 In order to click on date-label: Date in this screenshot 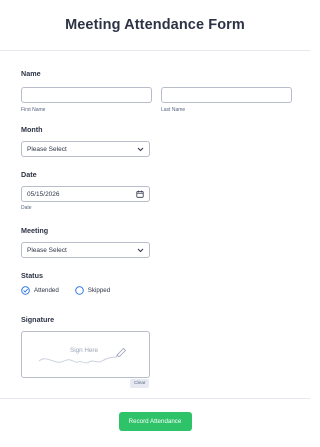, I will do `click(29, 174)`.